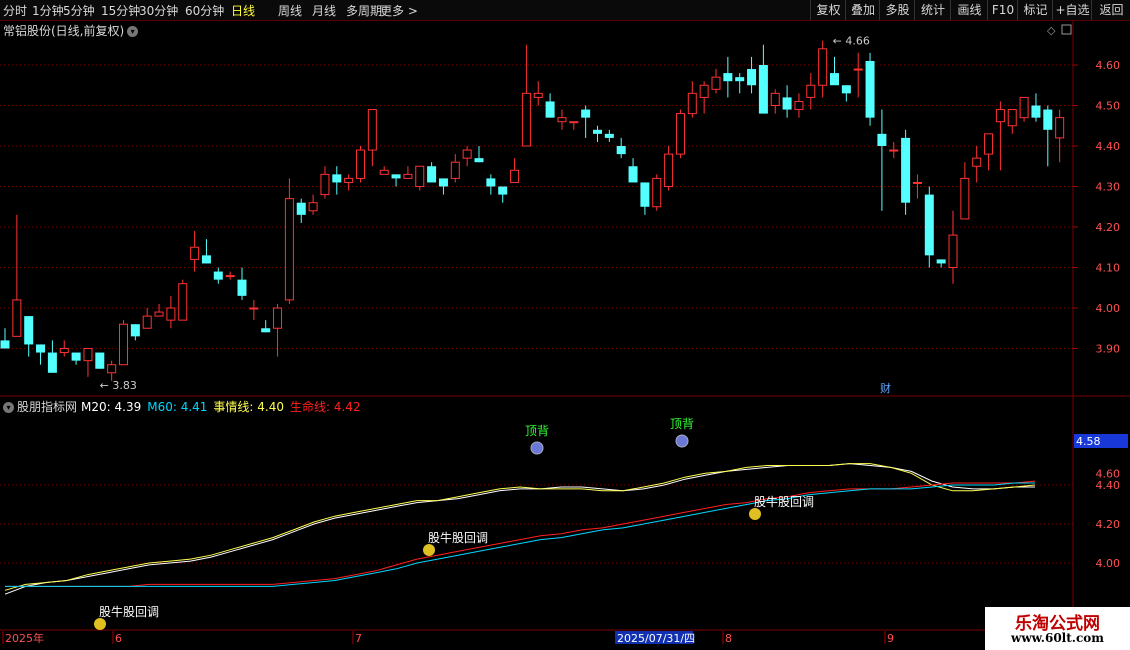  I want to click on date-label: 6, so click(118, 638).